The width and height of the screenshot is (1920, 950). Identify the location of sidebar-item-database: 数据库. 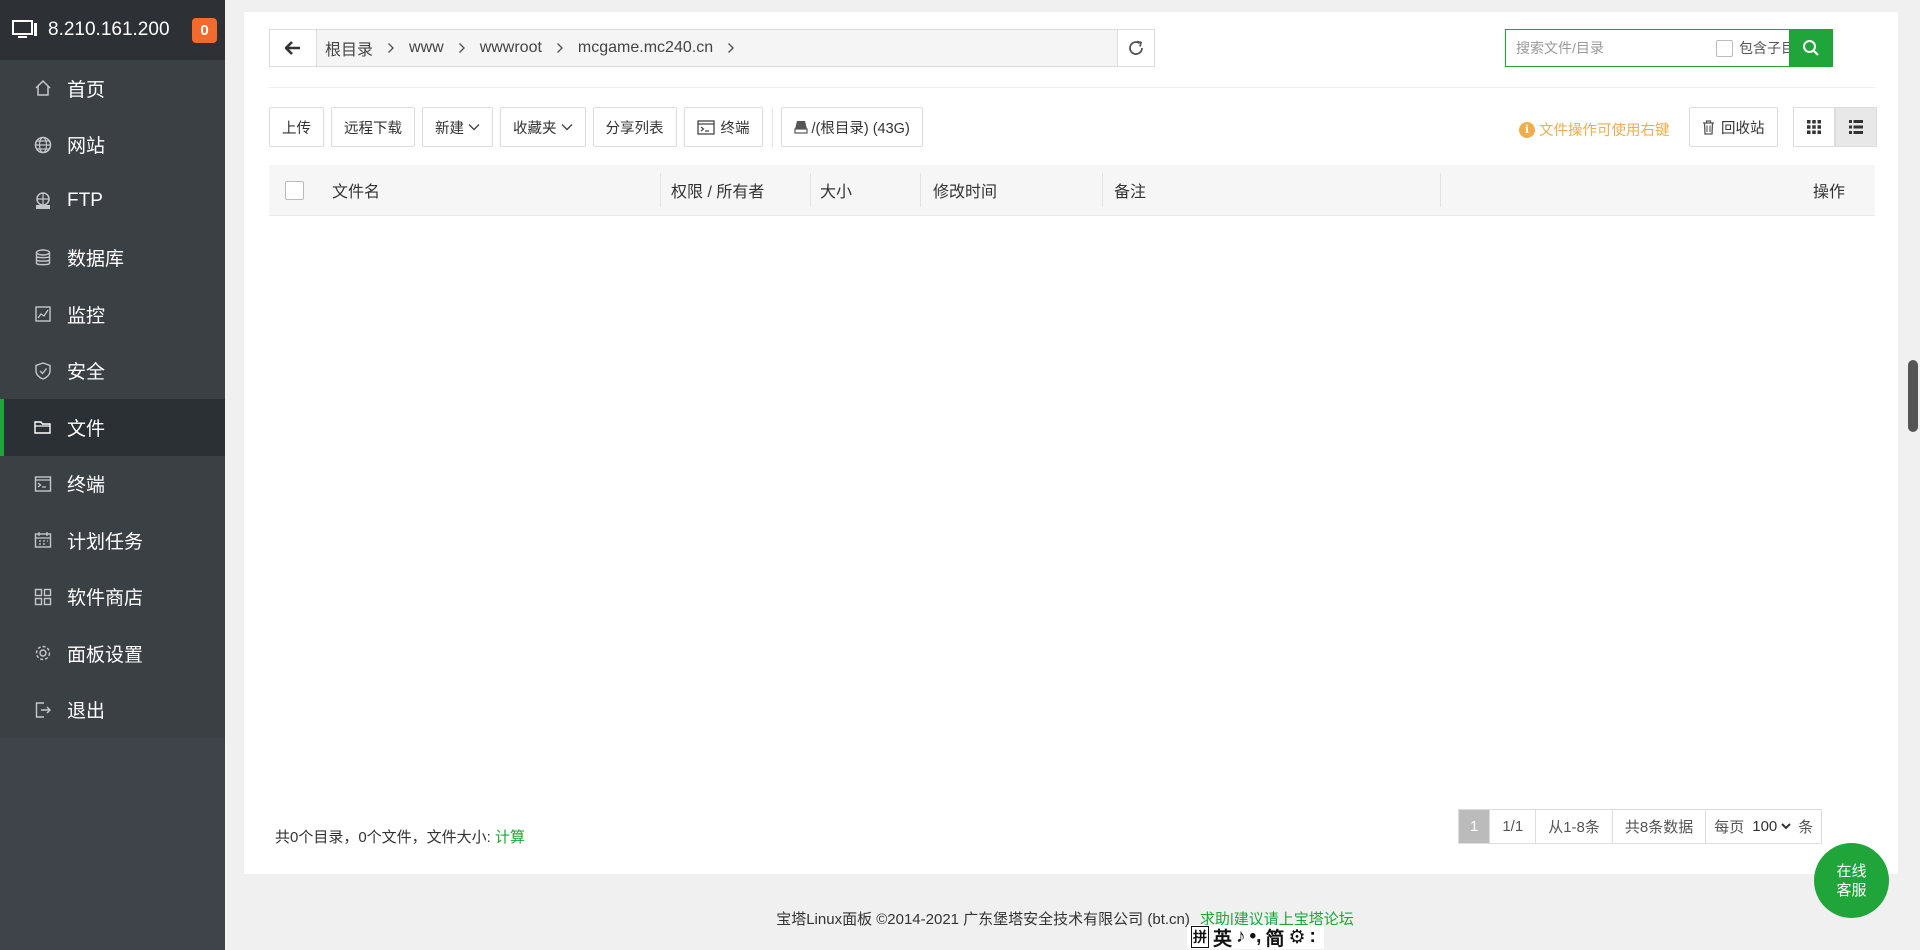
(112, 258).